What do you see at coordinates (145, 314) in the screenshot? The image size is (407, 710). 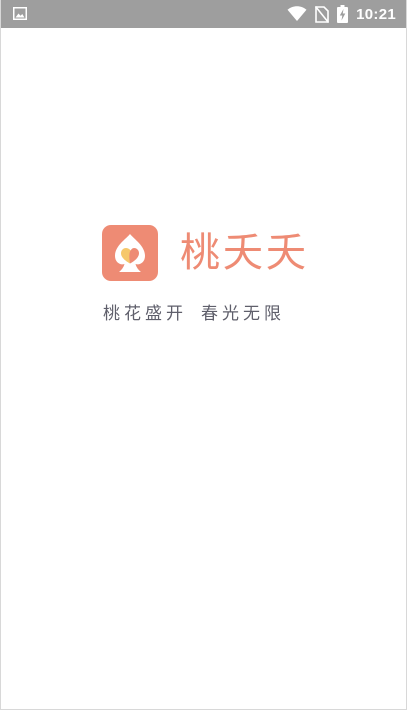 I see `slogan-part-1: 桃花盛开` at bounding box center [145, 314].